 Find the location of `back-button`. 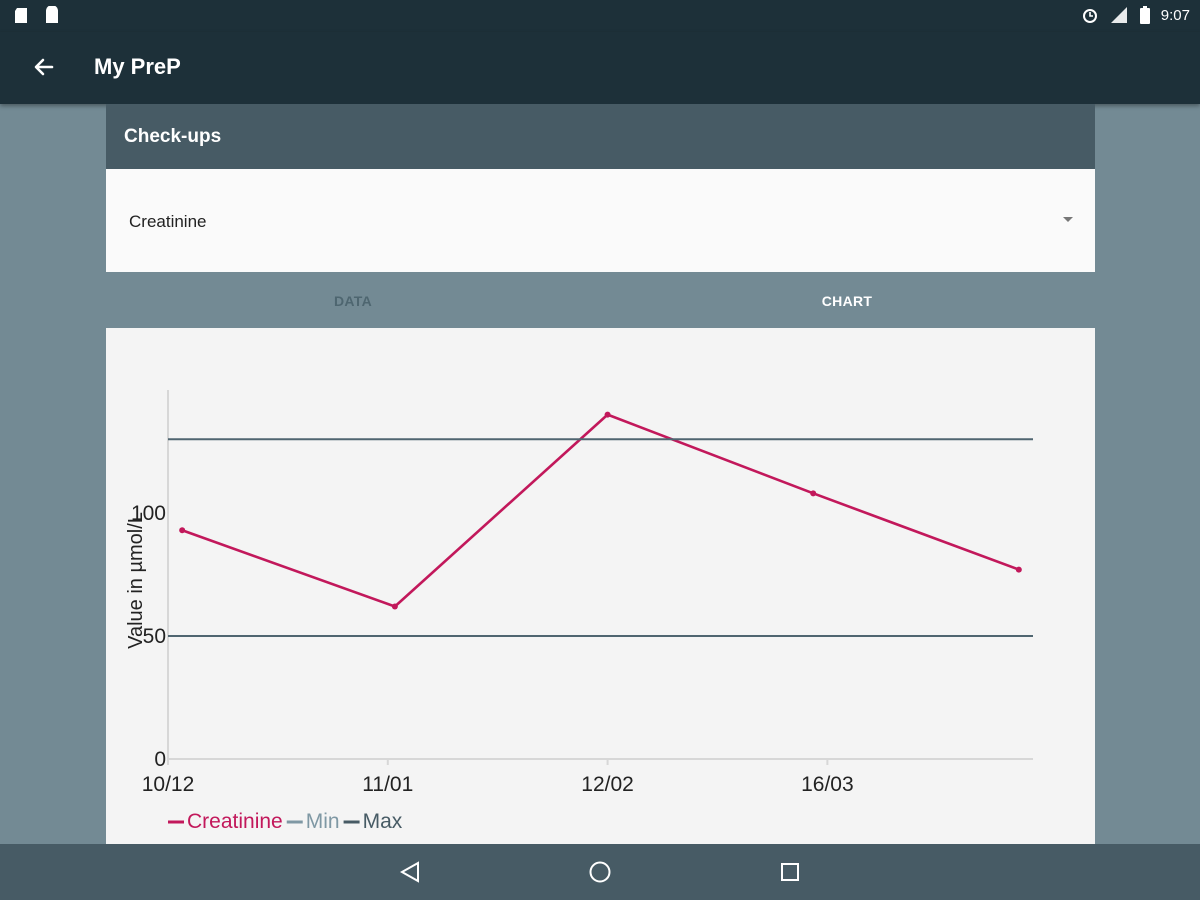

back-button is located at coordinates (44, 68).